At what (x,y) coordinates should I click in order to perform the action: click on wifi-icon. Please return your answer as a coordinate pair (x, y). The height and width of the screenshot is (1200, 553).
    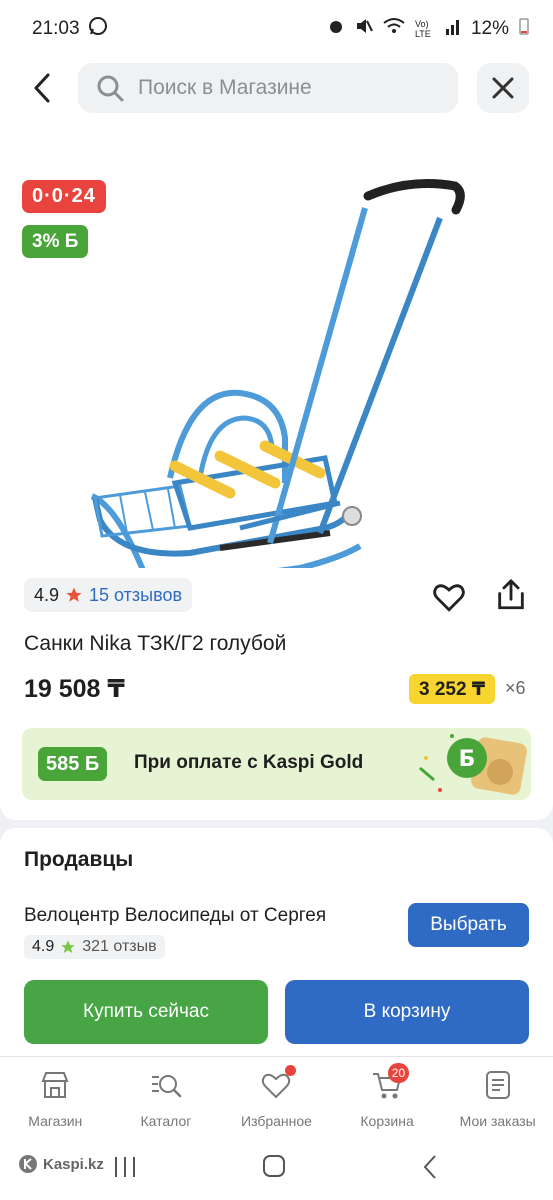
    Looking at the image, I should click on (394, 29).